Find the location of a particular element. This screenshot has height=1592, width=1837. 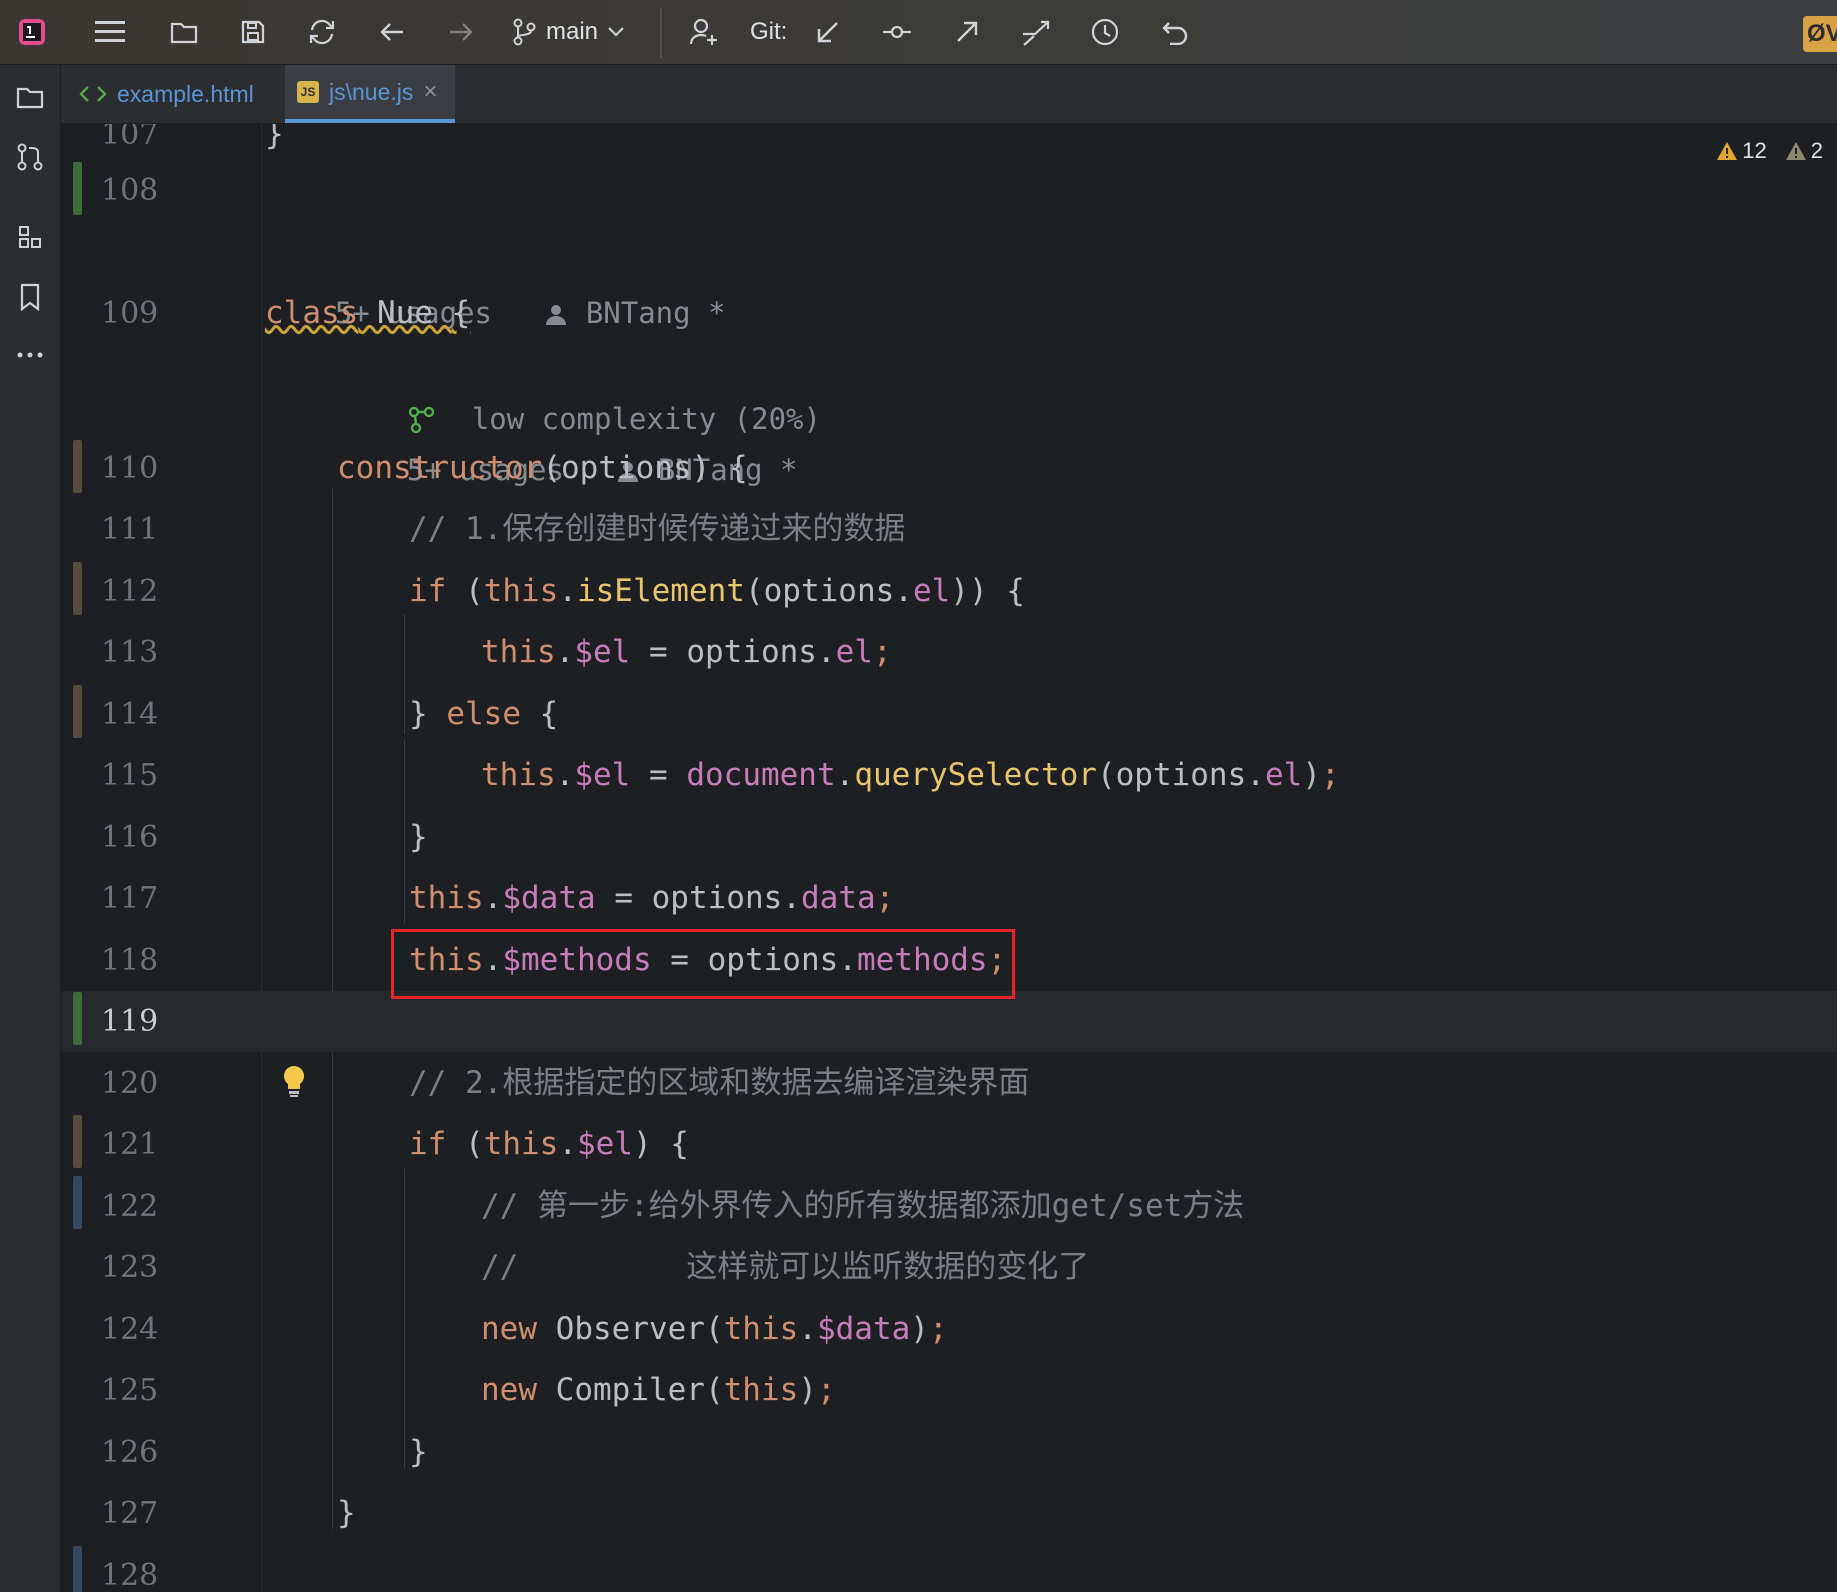

author-hint: BNTang * is located at coordinates (656, 313).